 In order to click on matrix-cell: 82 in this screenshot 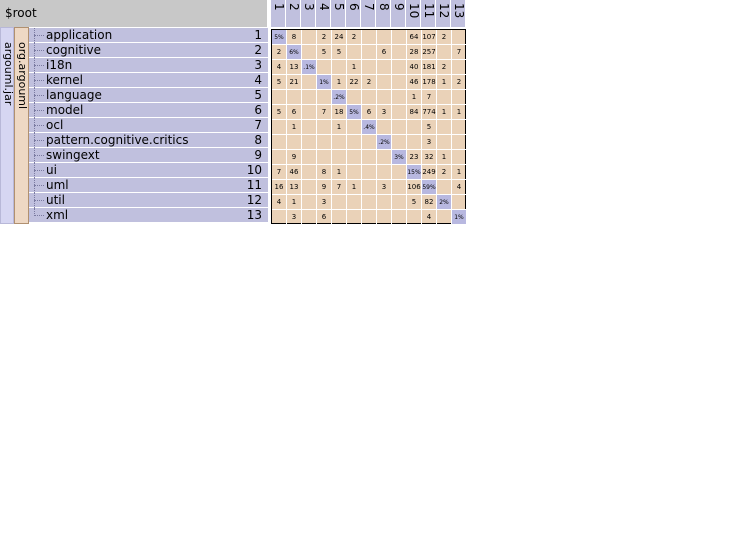, I will do `click(429, 202)`.